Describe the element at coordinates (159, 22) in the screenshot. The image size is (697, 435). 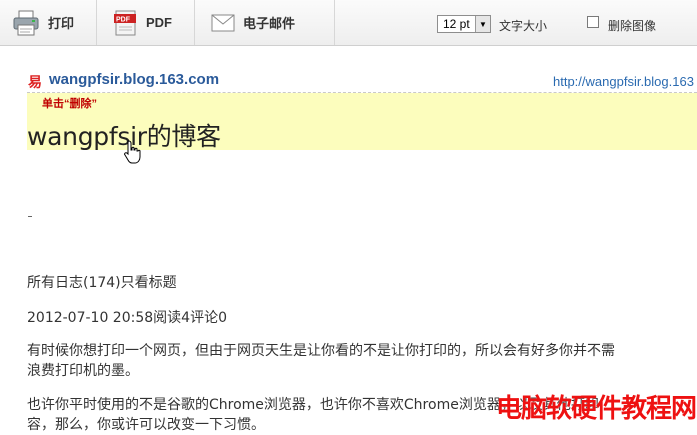
I see `pdf-label: PDF` at that location.